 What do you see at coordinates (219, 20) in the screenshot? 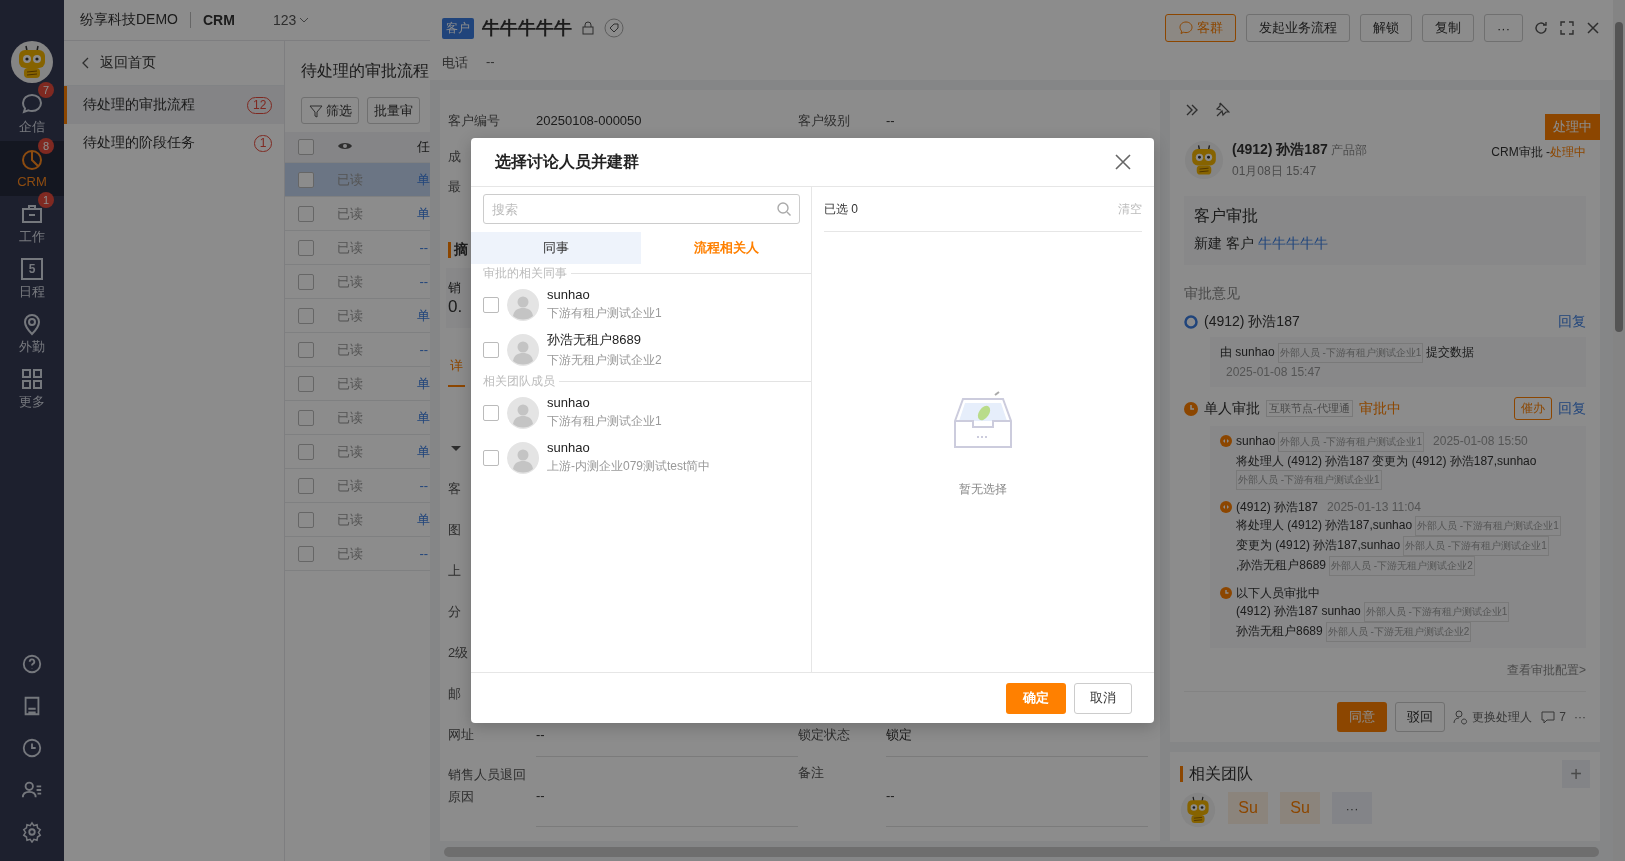
I see `app-name: CRM` at bounding box center [219, 20].